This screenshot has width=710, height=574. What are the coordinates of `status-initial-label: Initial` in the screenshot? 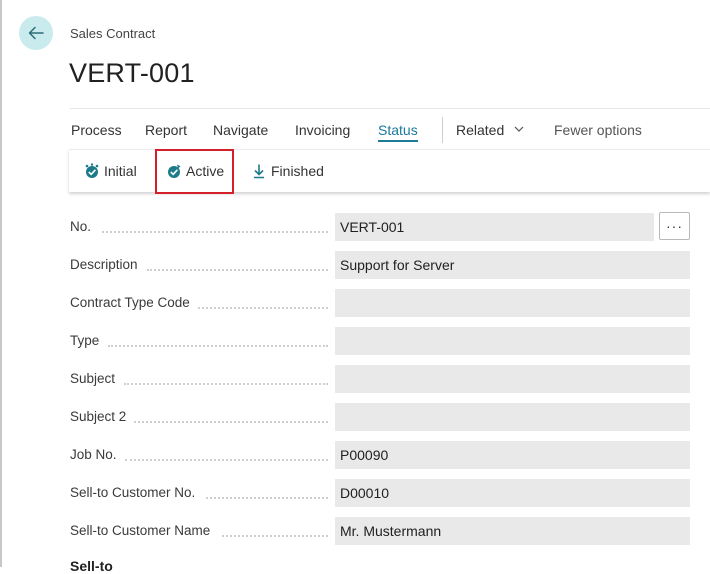 It's located at (120, 171).